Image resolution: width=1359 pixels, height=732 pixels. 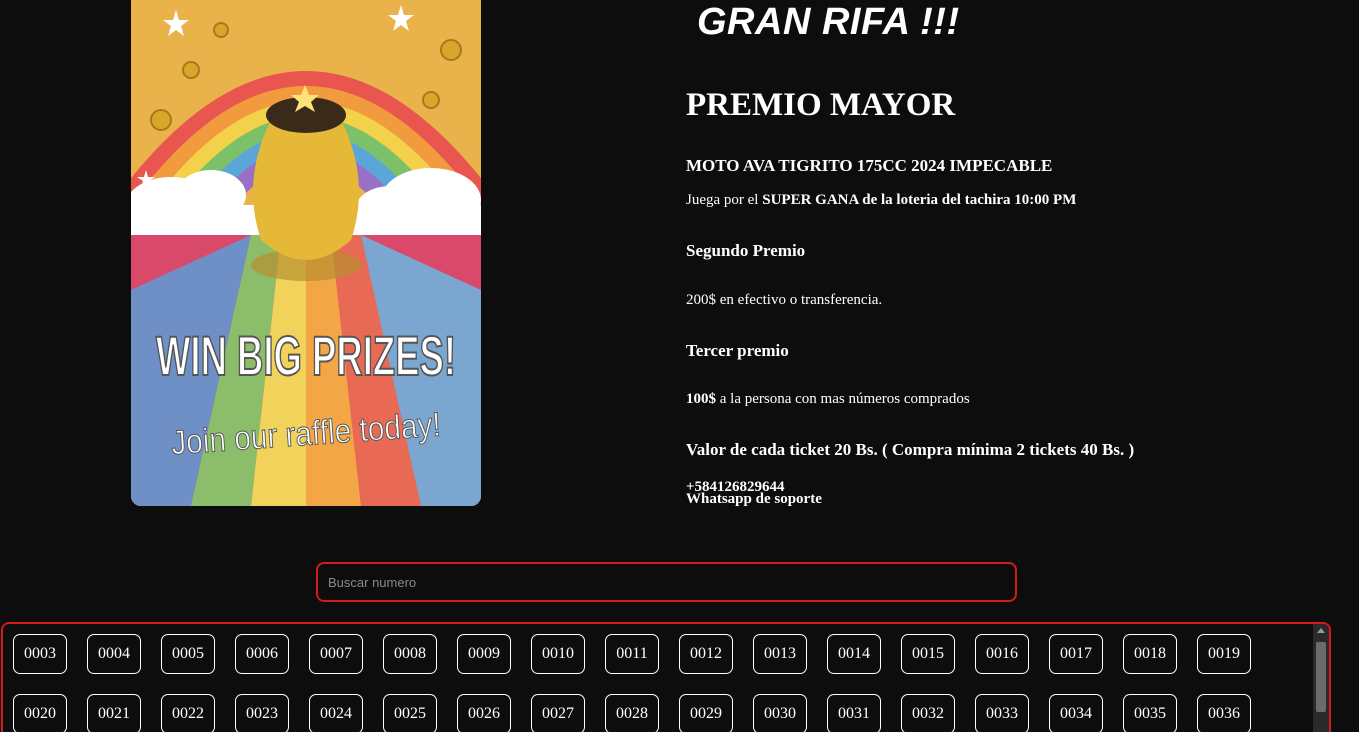 What do you see at coordinates (188, 654) in the screenshot?
I see `ticket-number-button: 0005` at bounding box center [188, 654].